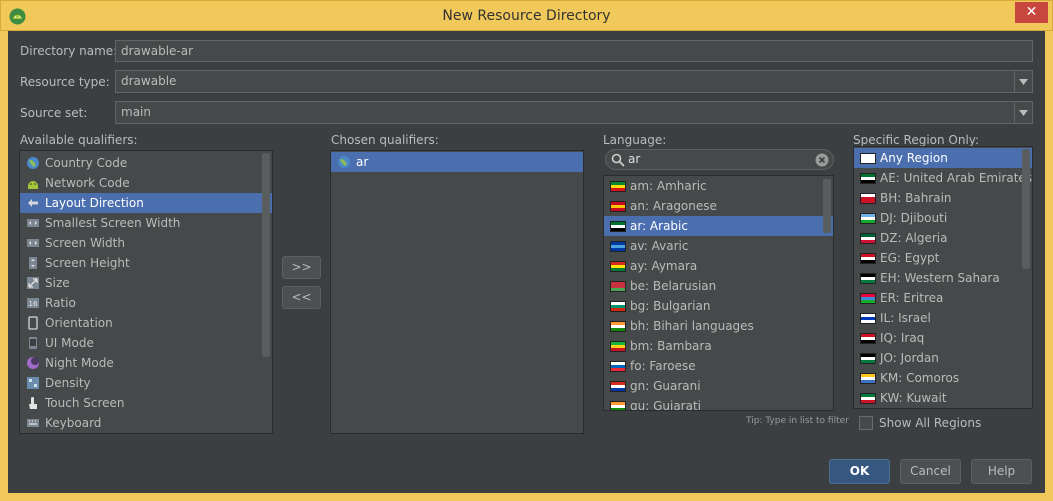 This screenshot has width=1053, height=501. I want to click on language-item: gn: Guarani, so click(718, 386).